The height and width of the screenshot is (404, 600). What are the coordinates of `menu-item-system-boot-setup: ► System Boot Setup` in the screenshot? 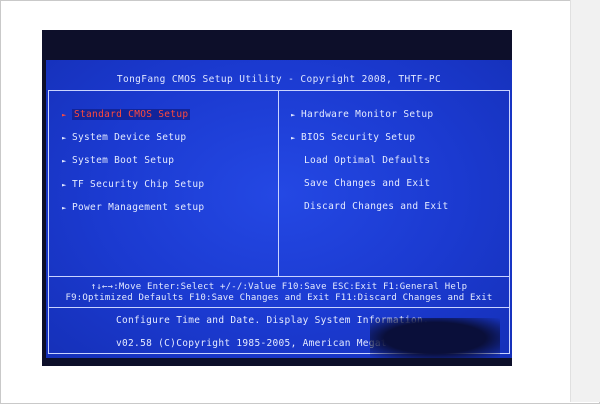 It's located at (118, 161).